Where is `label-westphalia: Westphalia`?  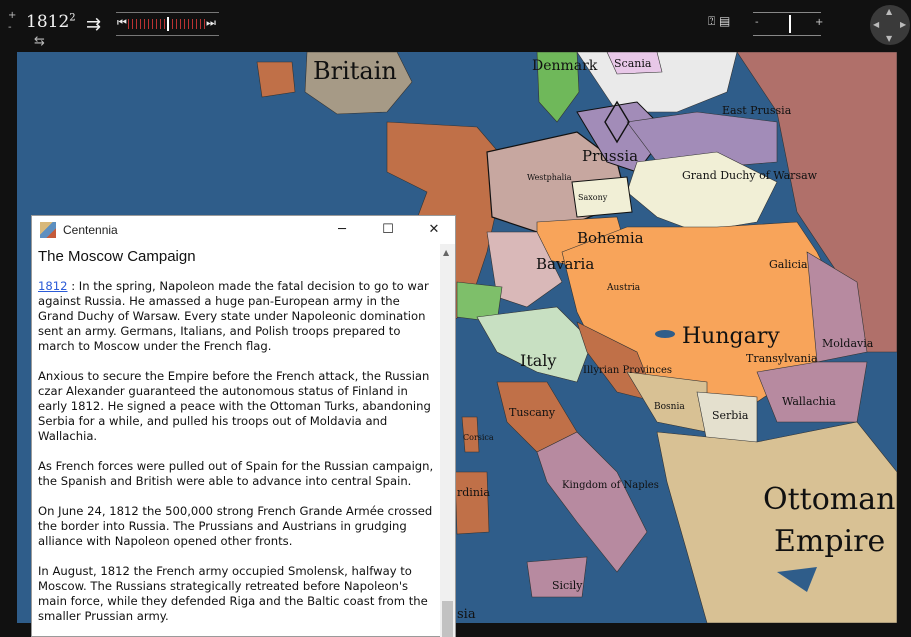
label-westphalia: Westphalia is located at coordinates (549, 177).